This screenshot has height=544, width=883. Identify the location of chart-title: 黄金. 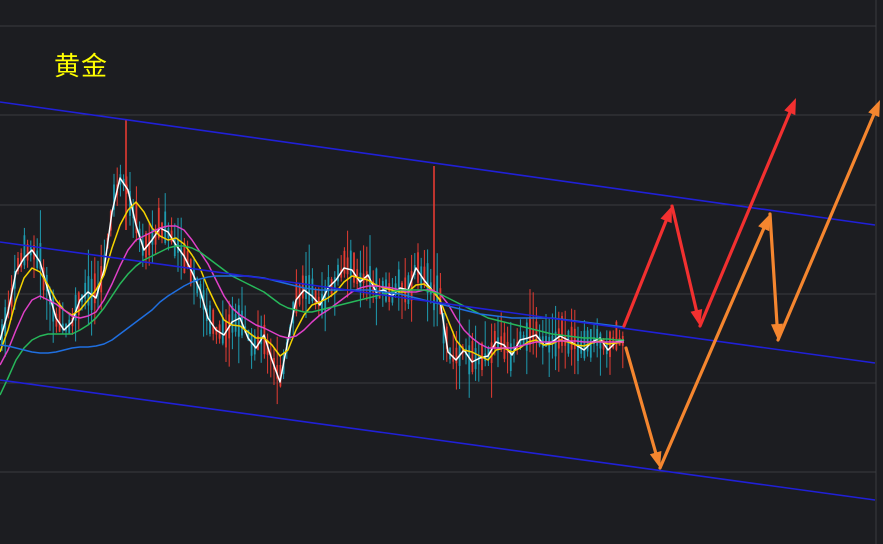
(81, 67).